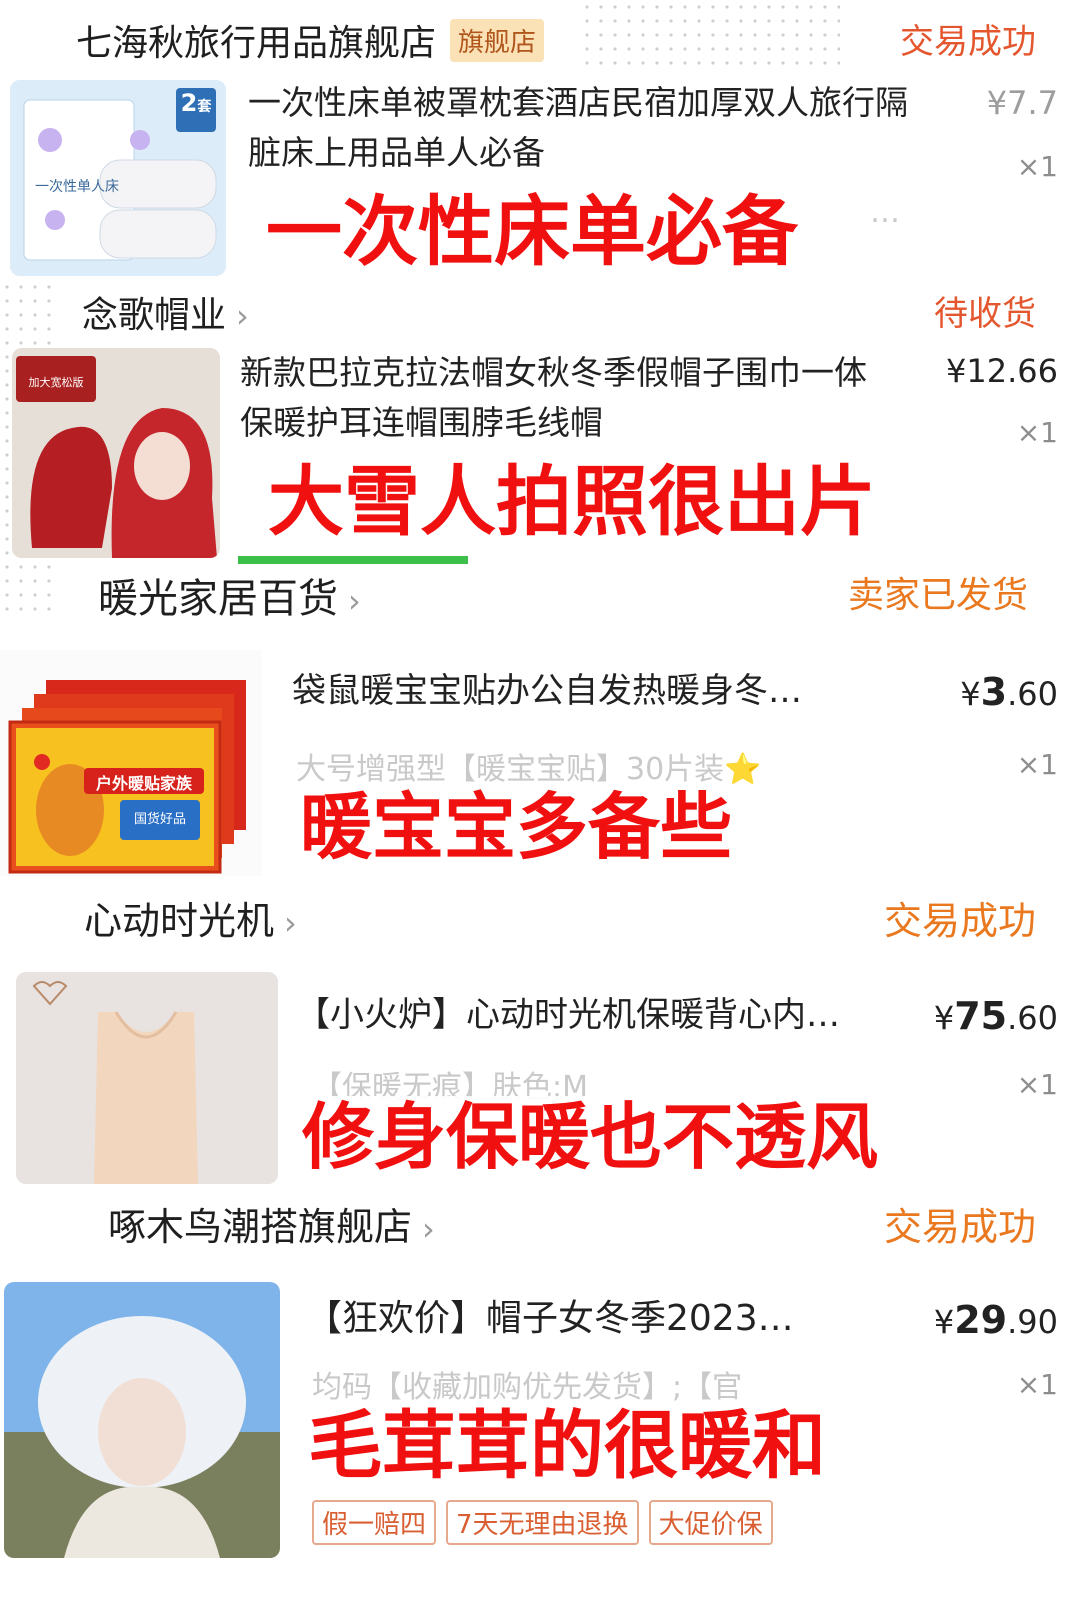 The image size is (1080, 1620). What do you see at coordinates (143, 783) in the screenshot?
I see `heat-pack-brand: 户外暖贴家族` at bounding box center [143, 783].